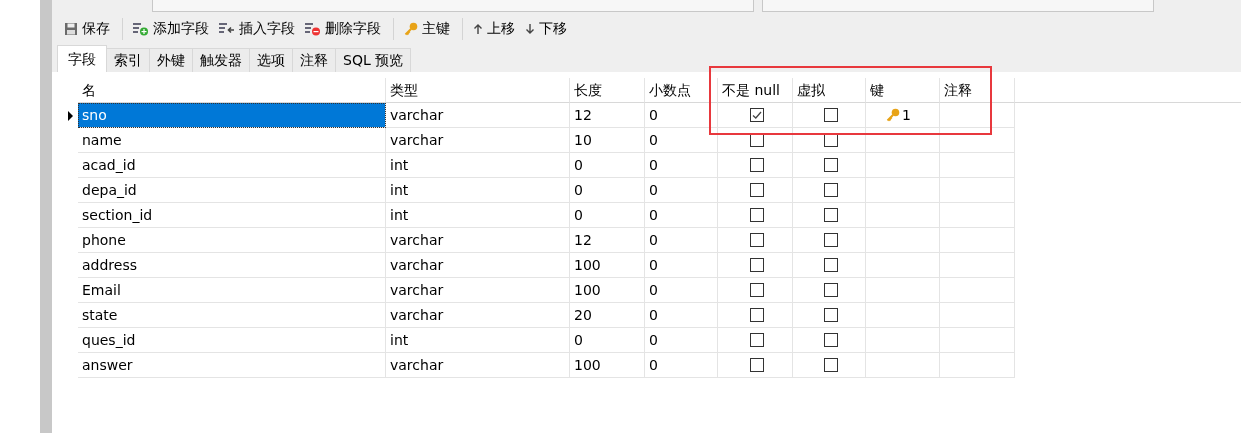  I want to click on table-cell: 10, so click(607, 140).